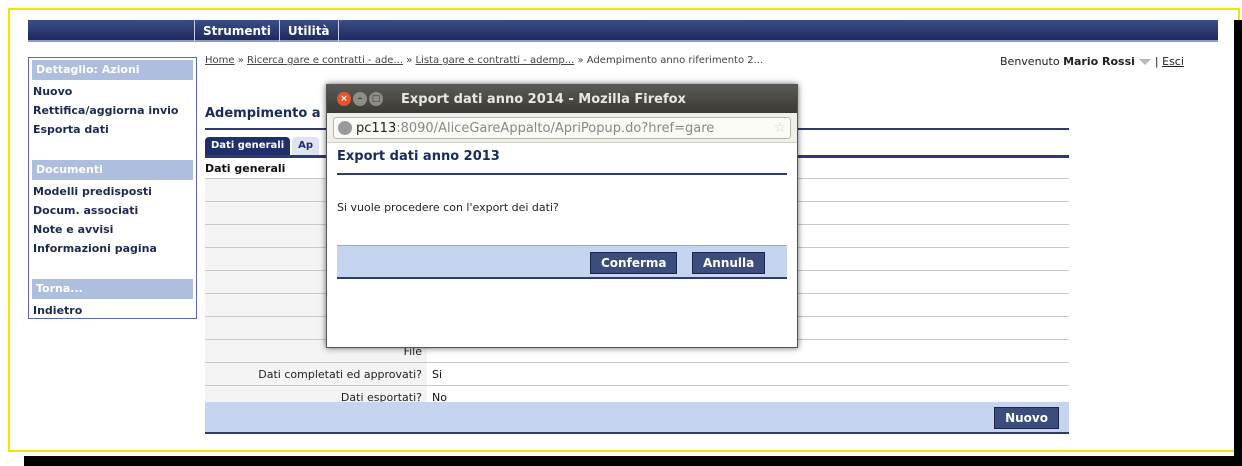  Describe the element at coordinates (1099, 61) in the screenshot. I see `user-name: Mario Rossi` at that location.